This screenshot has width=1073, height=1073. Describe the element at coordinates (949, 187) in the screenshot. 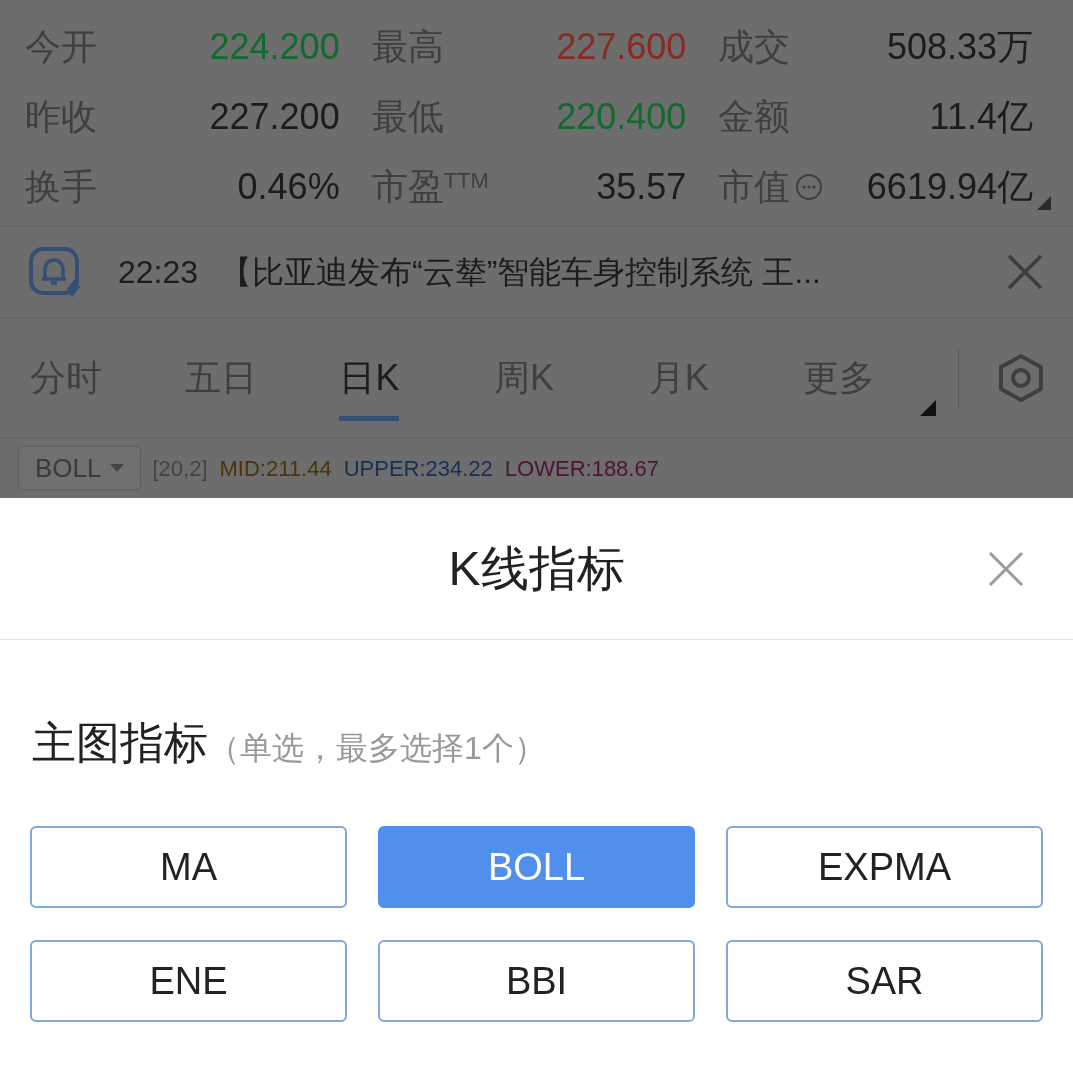

I see `quote-value: 6619.94亿` at that location.